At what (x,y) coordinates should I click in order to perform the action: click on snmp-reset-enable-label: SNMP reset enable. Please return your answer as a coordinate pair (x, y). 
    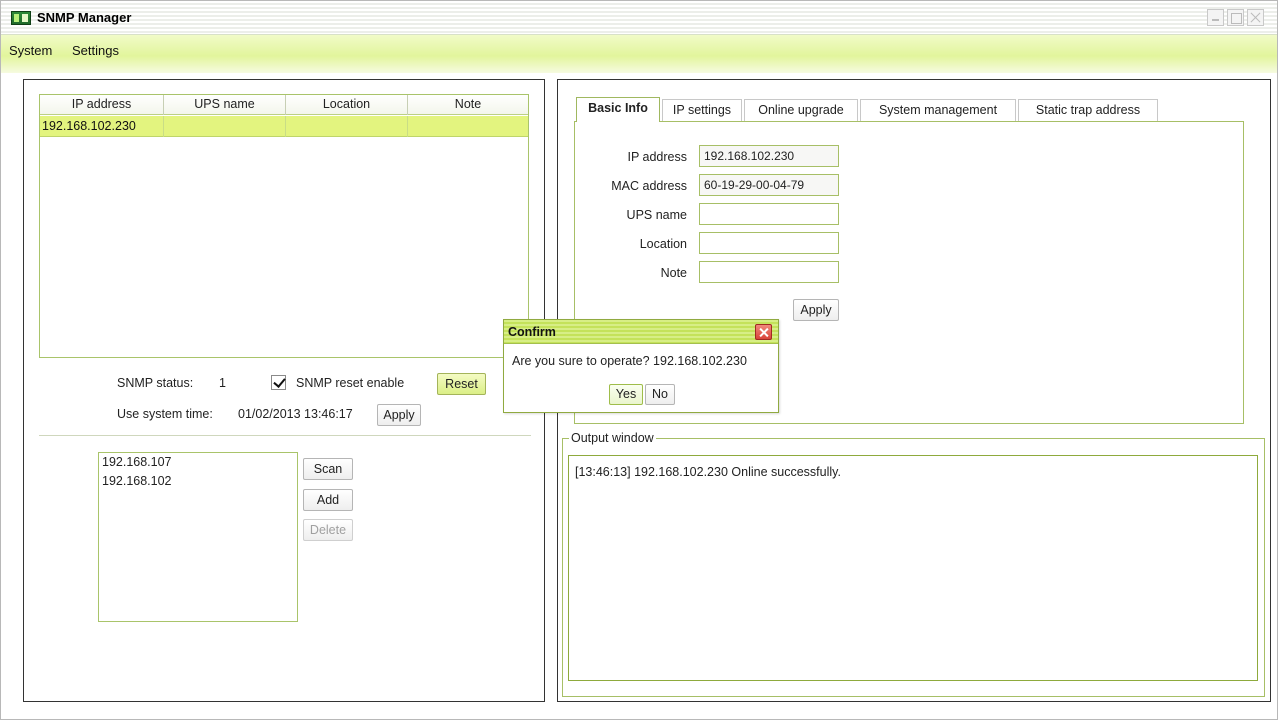
    Looking at the image, I should click on (350, 383).